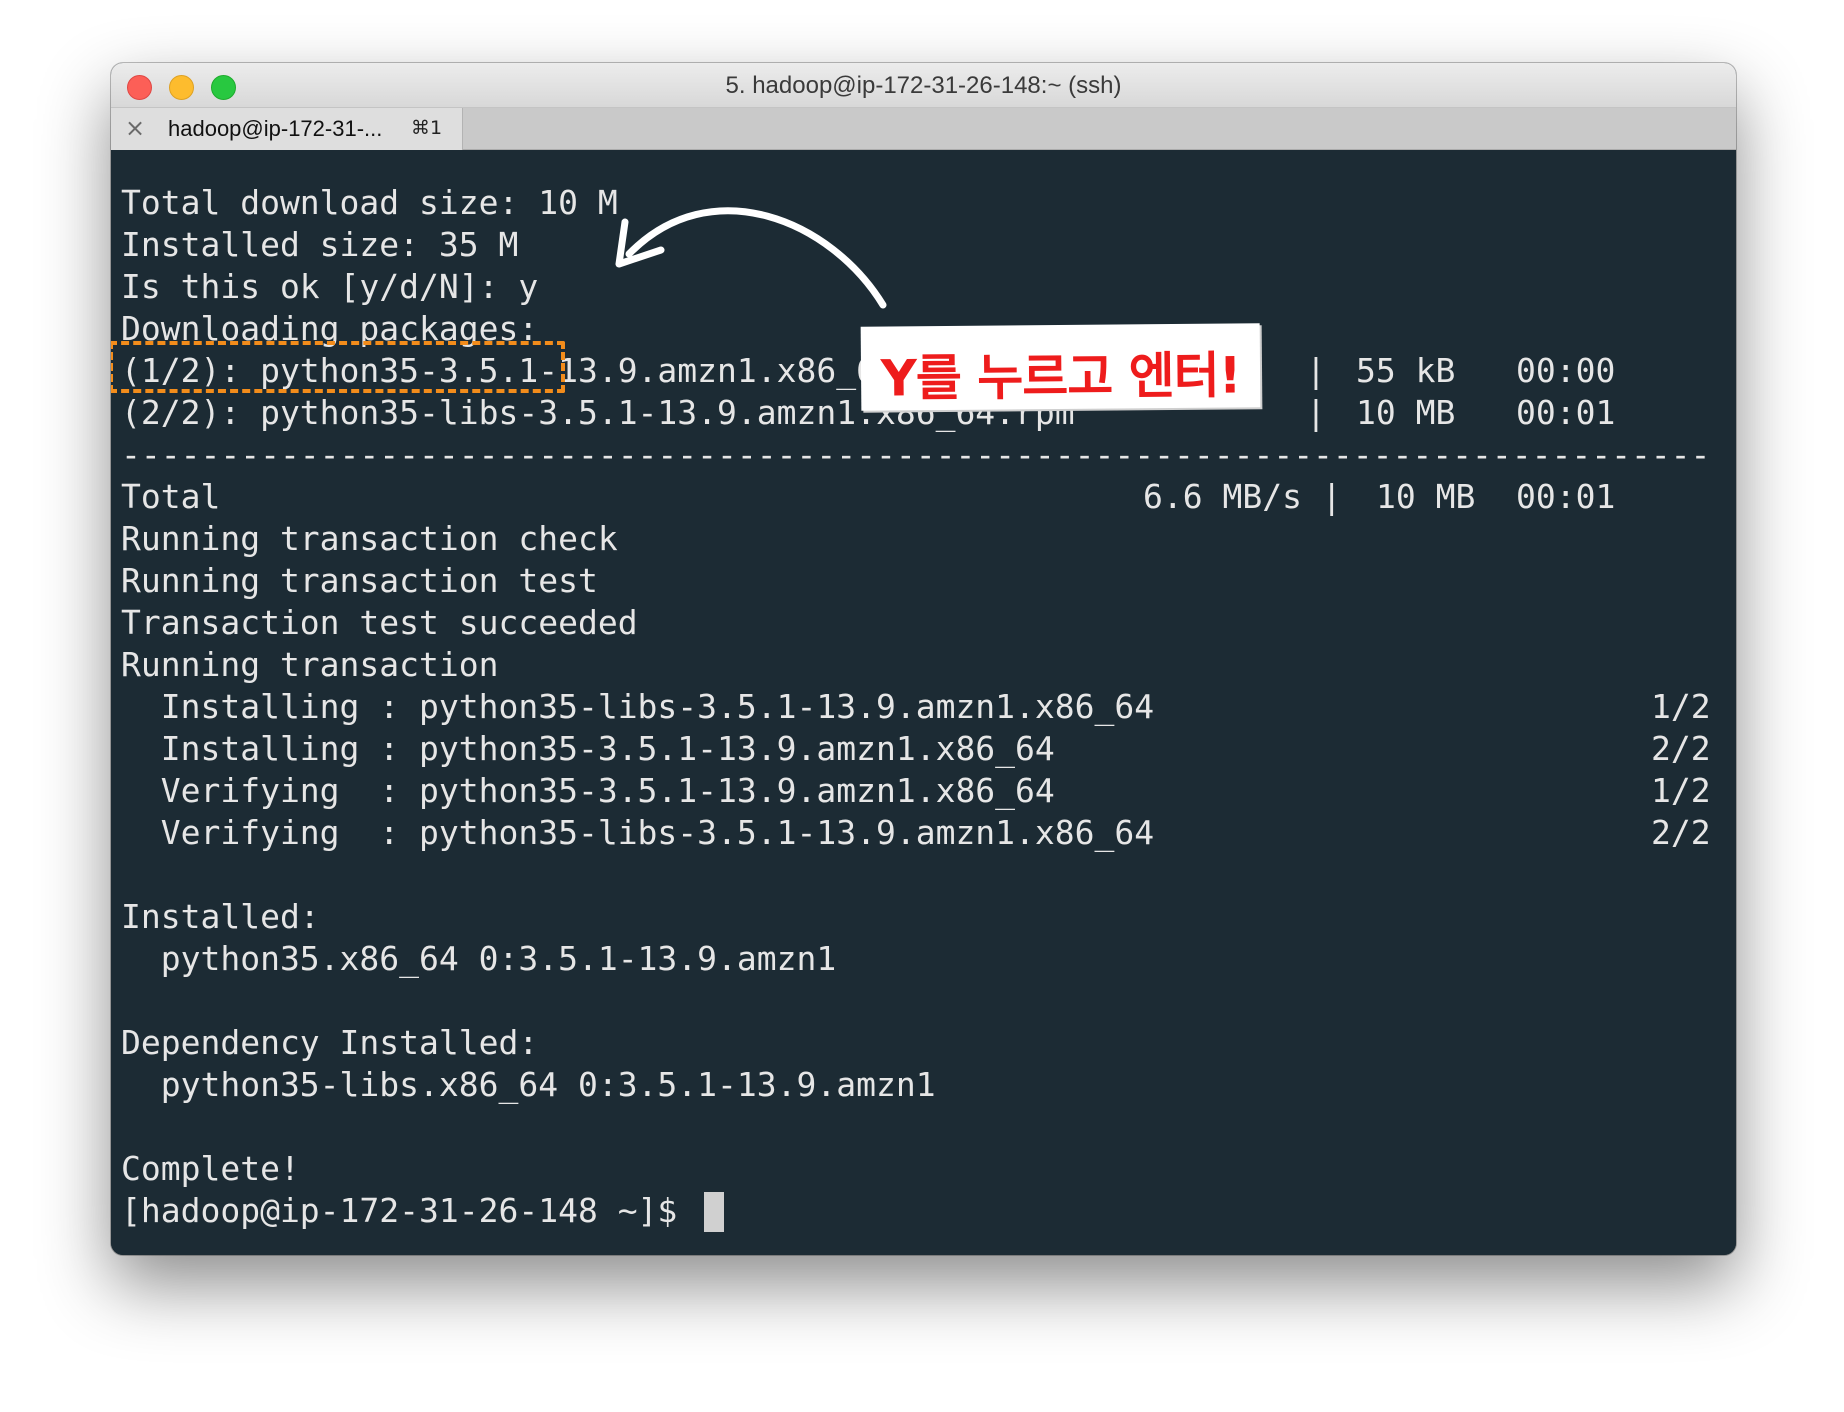 Image resolution: width=1844 pixels, height=1412 pixels. What do you see at coordinates (479, 958) in the screenshot?
I see `installed-package: python35.x86_64 0:3.5.1-13.9.amzn1` at bounding box center [479, 958].